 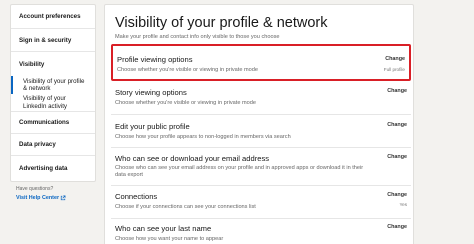 What do you see at coordinates (37, 144) in the screenshot?
I see `sidebar-item-label: Data privacy` at bounding box center [37, 144].